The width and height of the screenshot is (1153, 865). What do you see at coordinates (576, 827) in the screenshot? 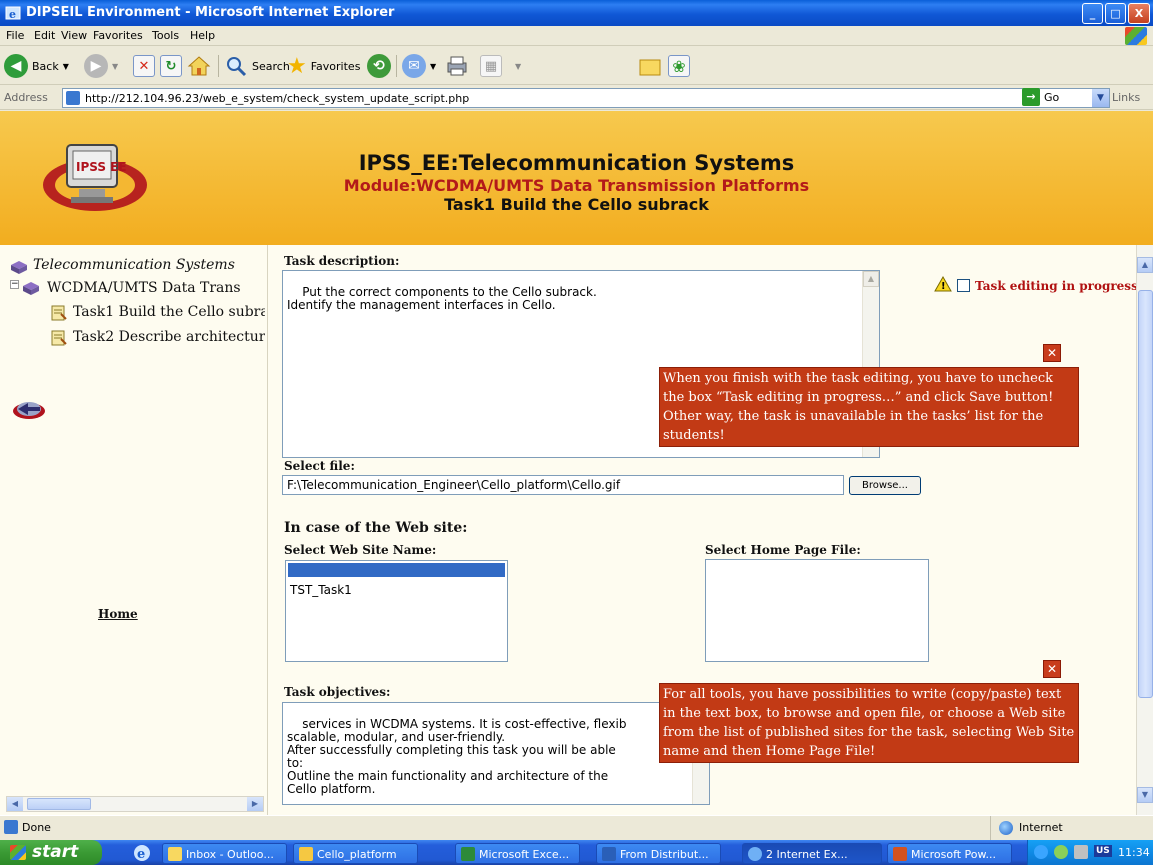
I see `status-bar: Done Internet` at bounding box center [576, 827].